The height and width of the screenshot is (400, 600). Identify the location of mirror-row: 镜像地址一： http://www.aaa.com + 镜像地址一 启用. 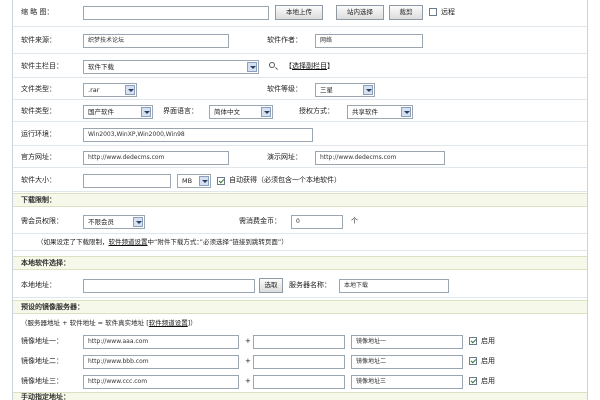
(300, 341).